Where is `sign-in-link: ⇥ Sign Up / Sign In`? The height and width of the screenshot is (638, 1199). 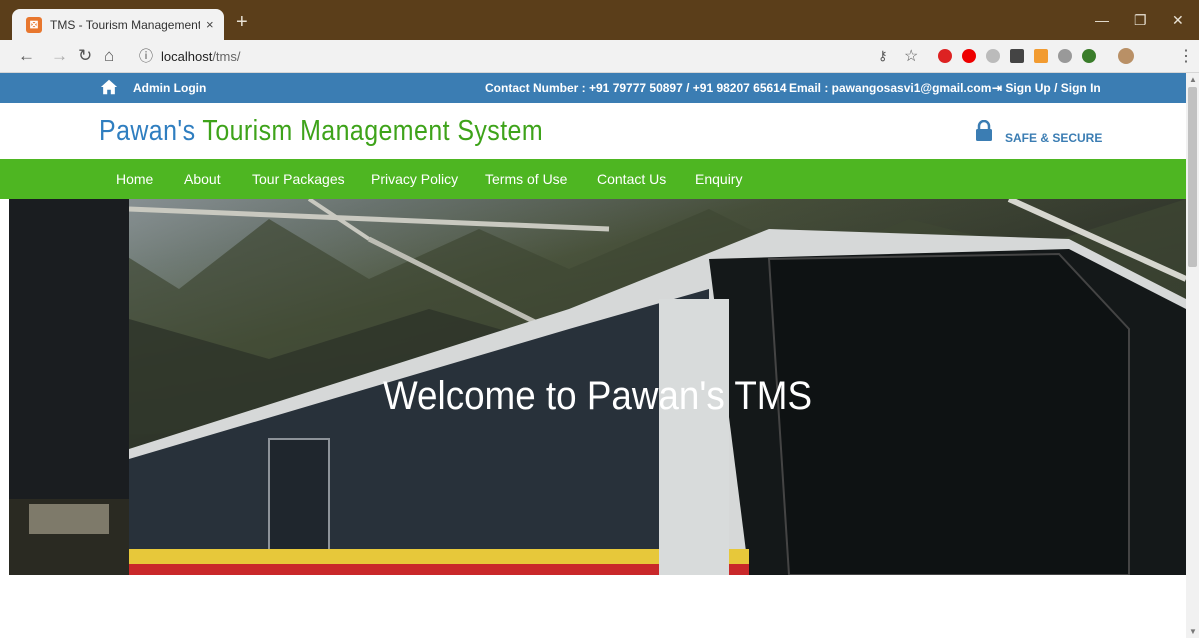
sign-in-link: ⇥ Sign Up / Sign In is located at coordinates (1046, 88).